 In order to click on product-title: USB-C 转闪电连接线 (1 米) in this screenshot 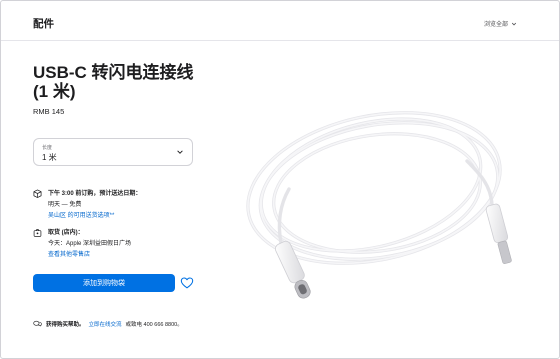, I will do `click(128, 82)`.